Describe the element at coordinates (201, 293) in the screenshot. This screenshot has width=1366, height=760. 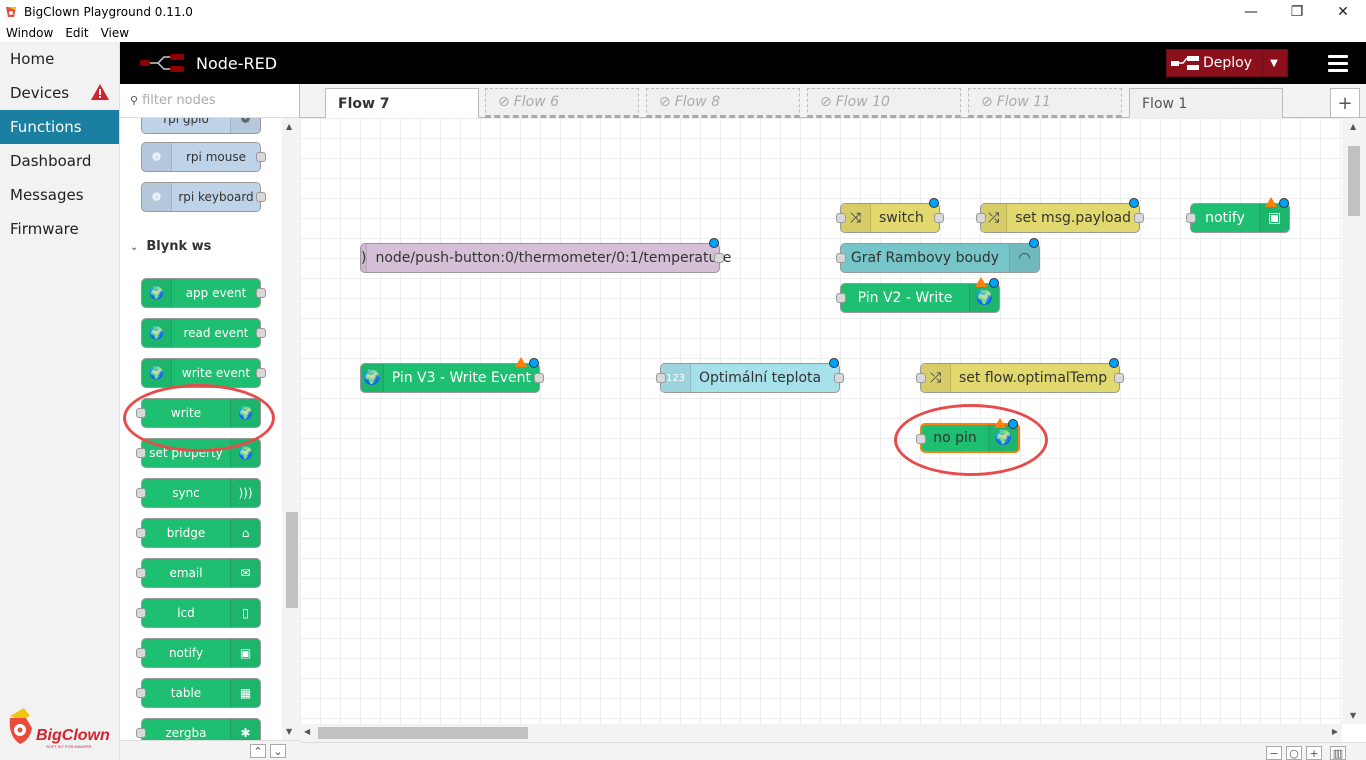
I see `palette-node-app-event: 🌍 app event` at that location.